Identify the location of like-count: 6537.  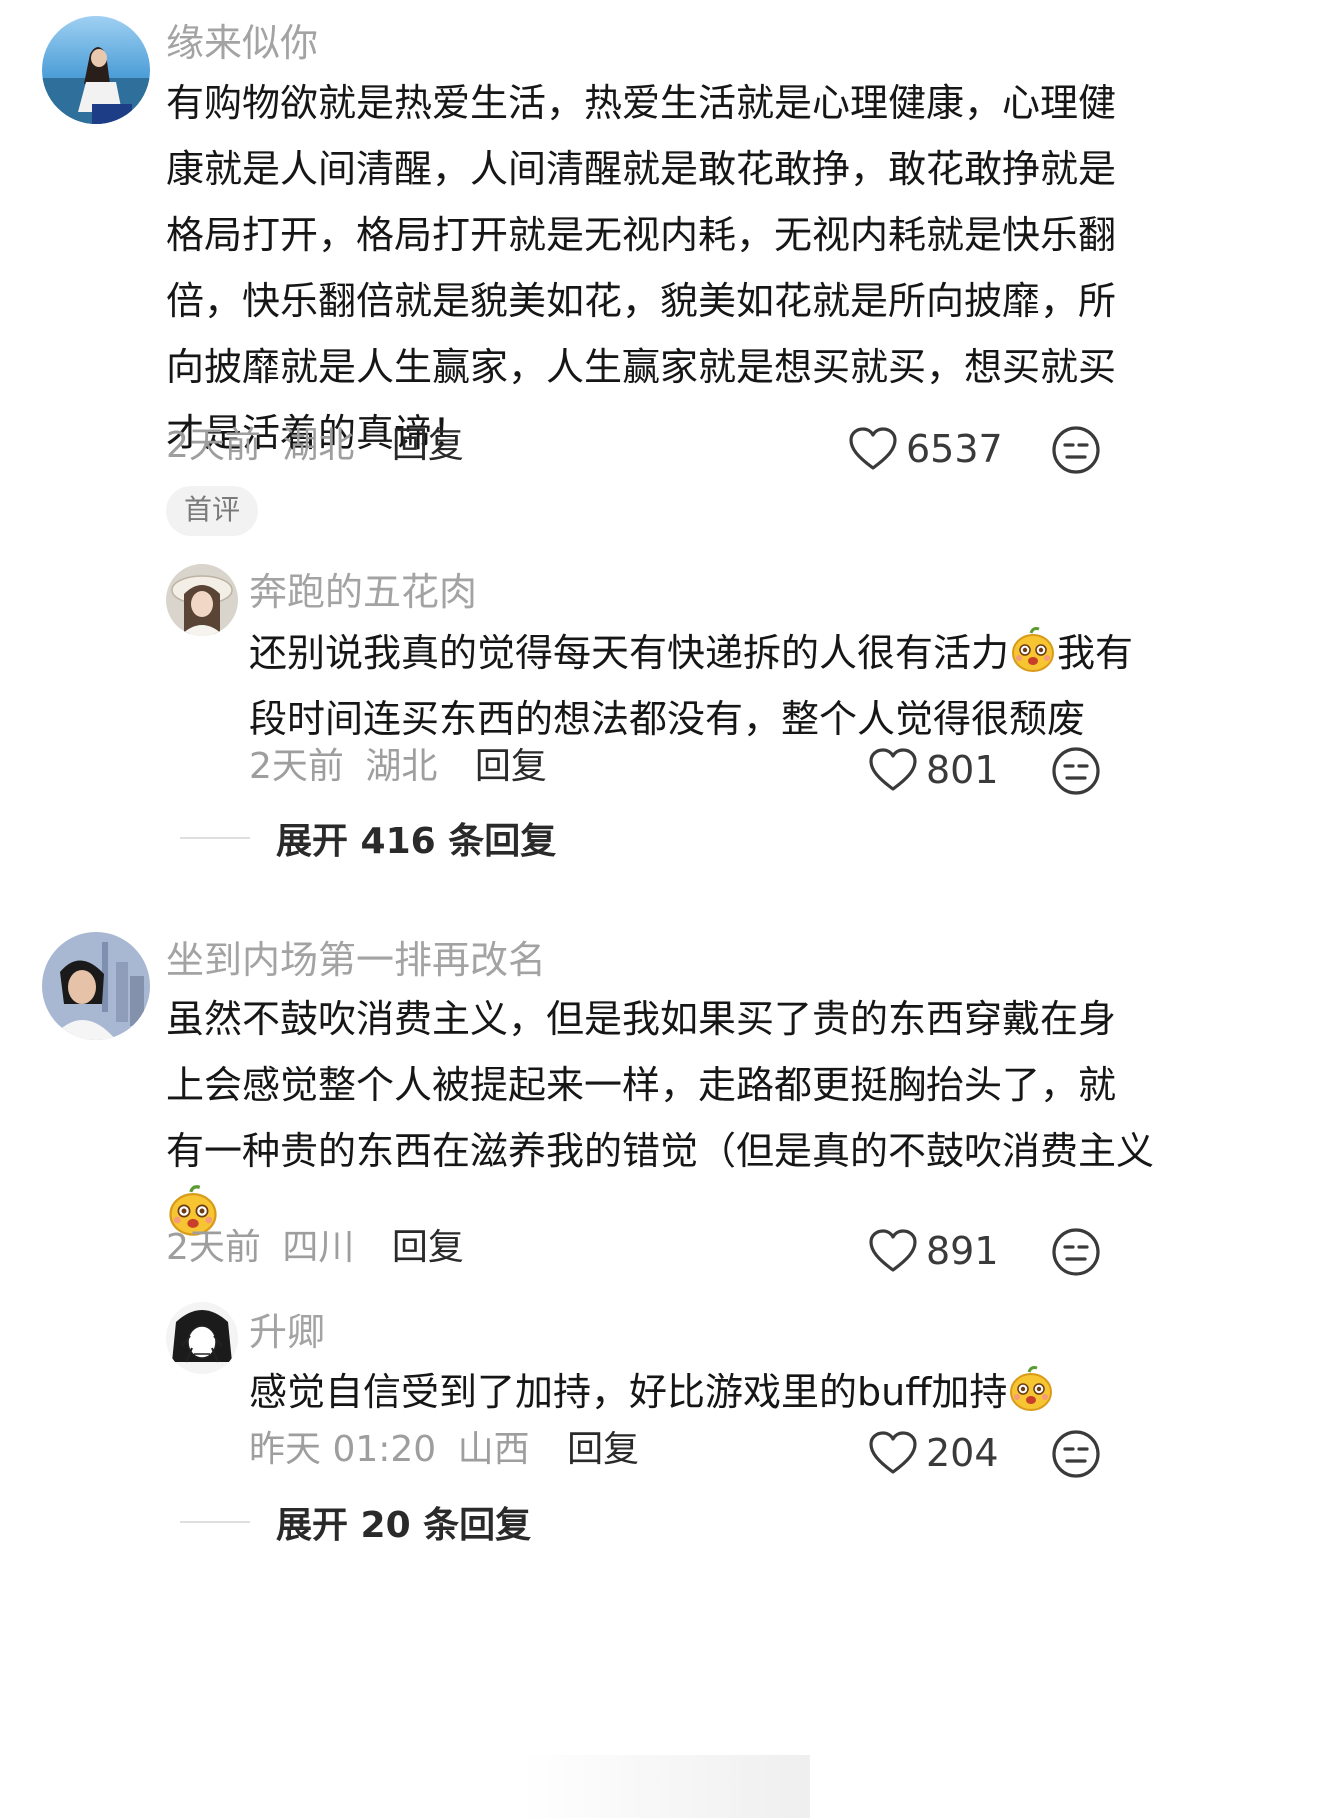
(954, 449).